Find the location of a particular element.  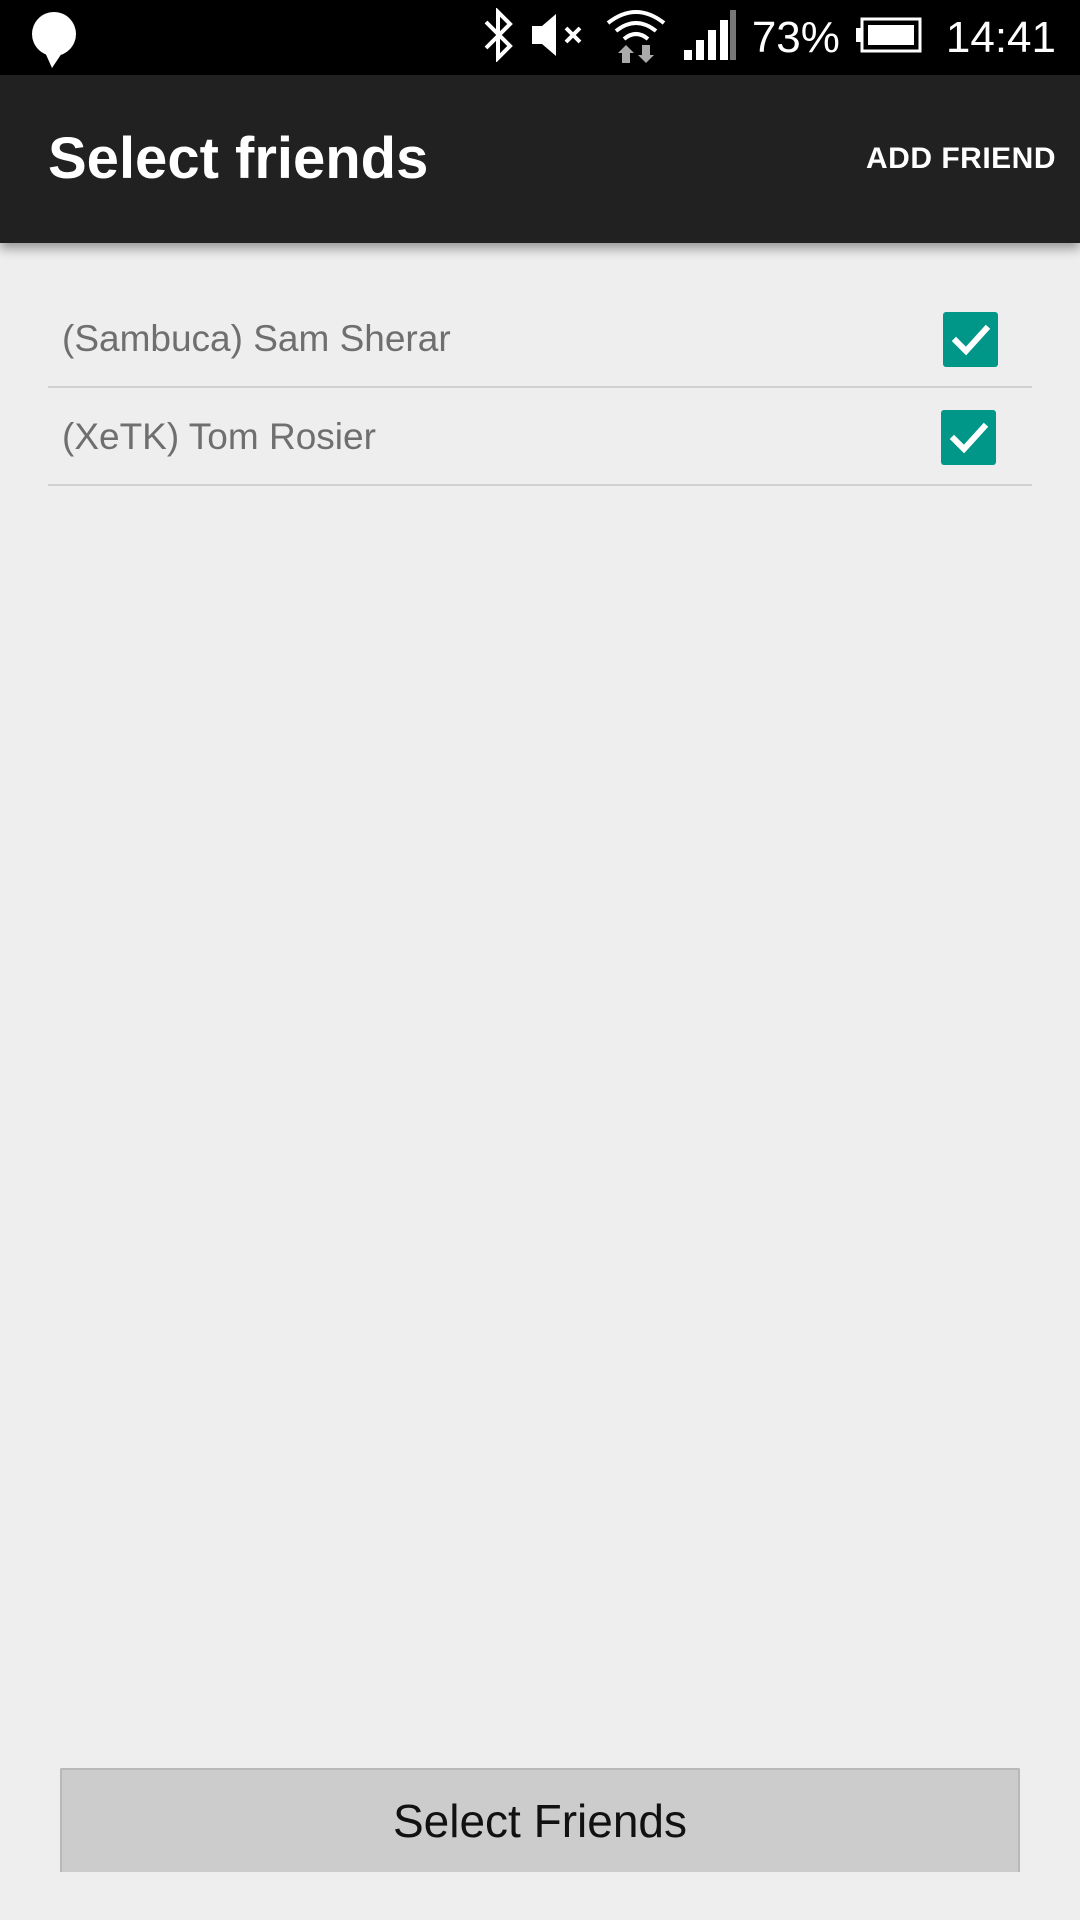

friend-name: (XeTK) Tom Rosier is located at coordinates (219, 436).